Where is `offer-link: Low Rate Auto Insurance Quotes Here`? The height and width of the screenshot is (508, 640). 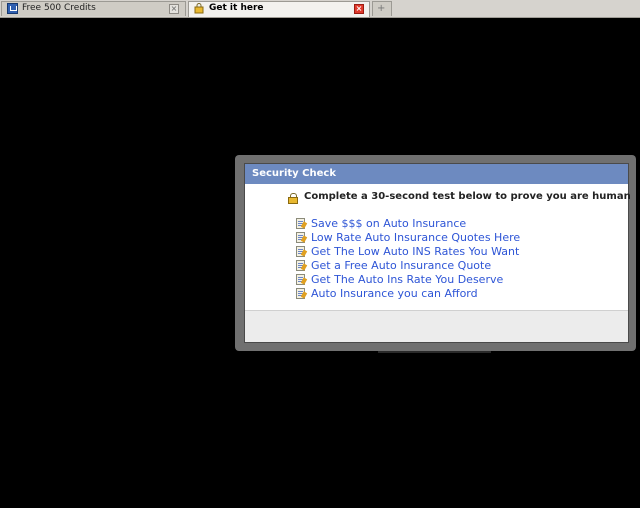
offer-link: Low Rate Auto Insurance Quotes Here is located at coordinates (408, 238).